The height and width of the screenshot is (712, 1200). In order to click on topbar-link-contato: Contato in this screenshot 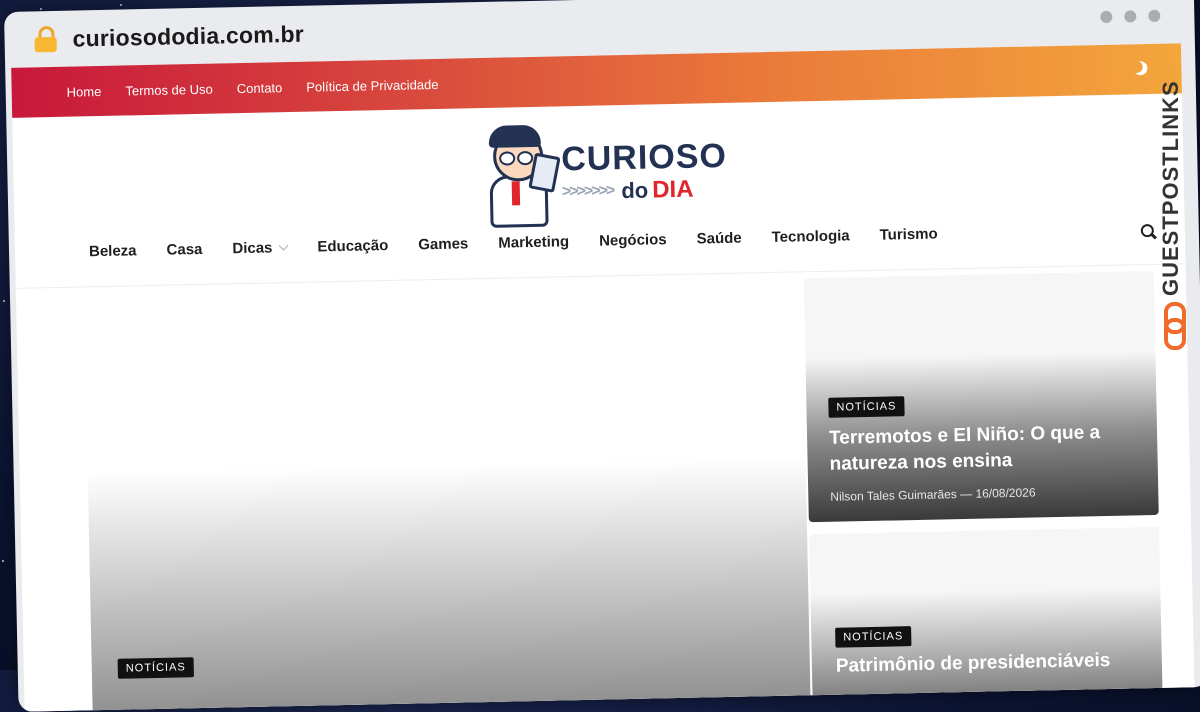, I will do `click(260, 88)`.